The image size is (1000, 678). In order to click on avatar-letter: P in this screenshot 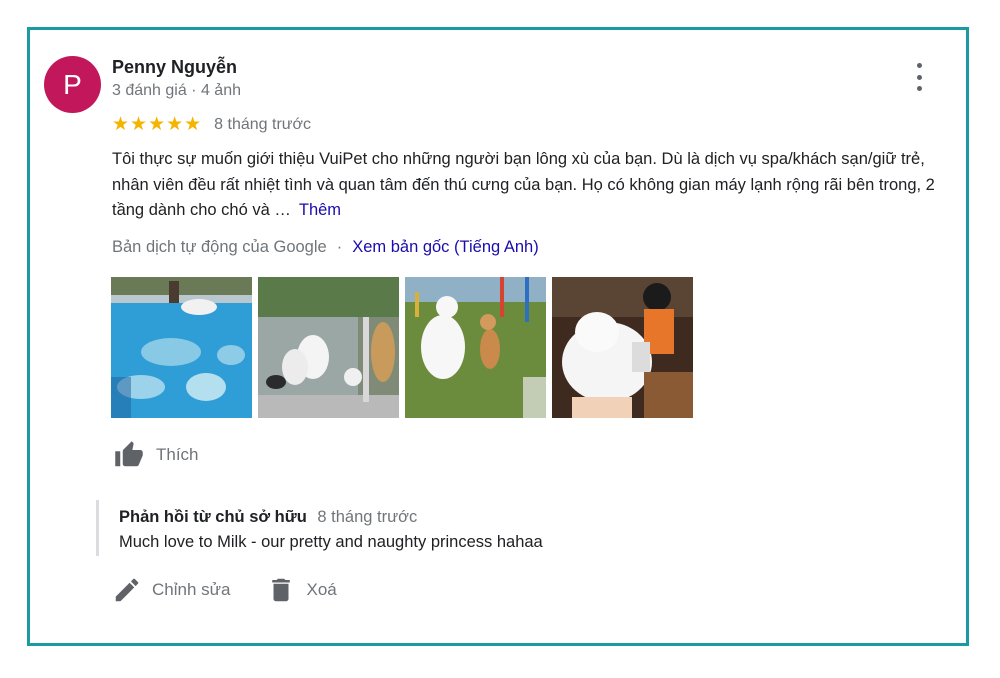, I will do `click(72, 84)`.